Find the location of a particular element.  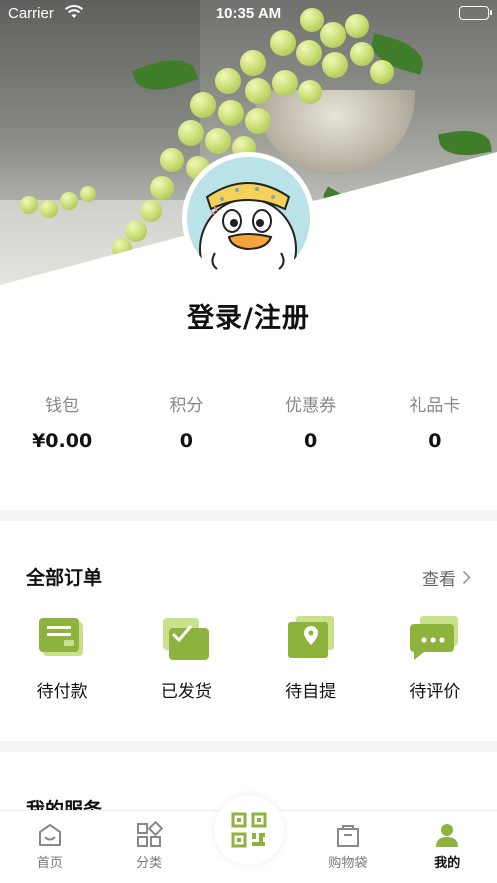

login-register-link: 登录/注册 is located at coordinates (248, 315).